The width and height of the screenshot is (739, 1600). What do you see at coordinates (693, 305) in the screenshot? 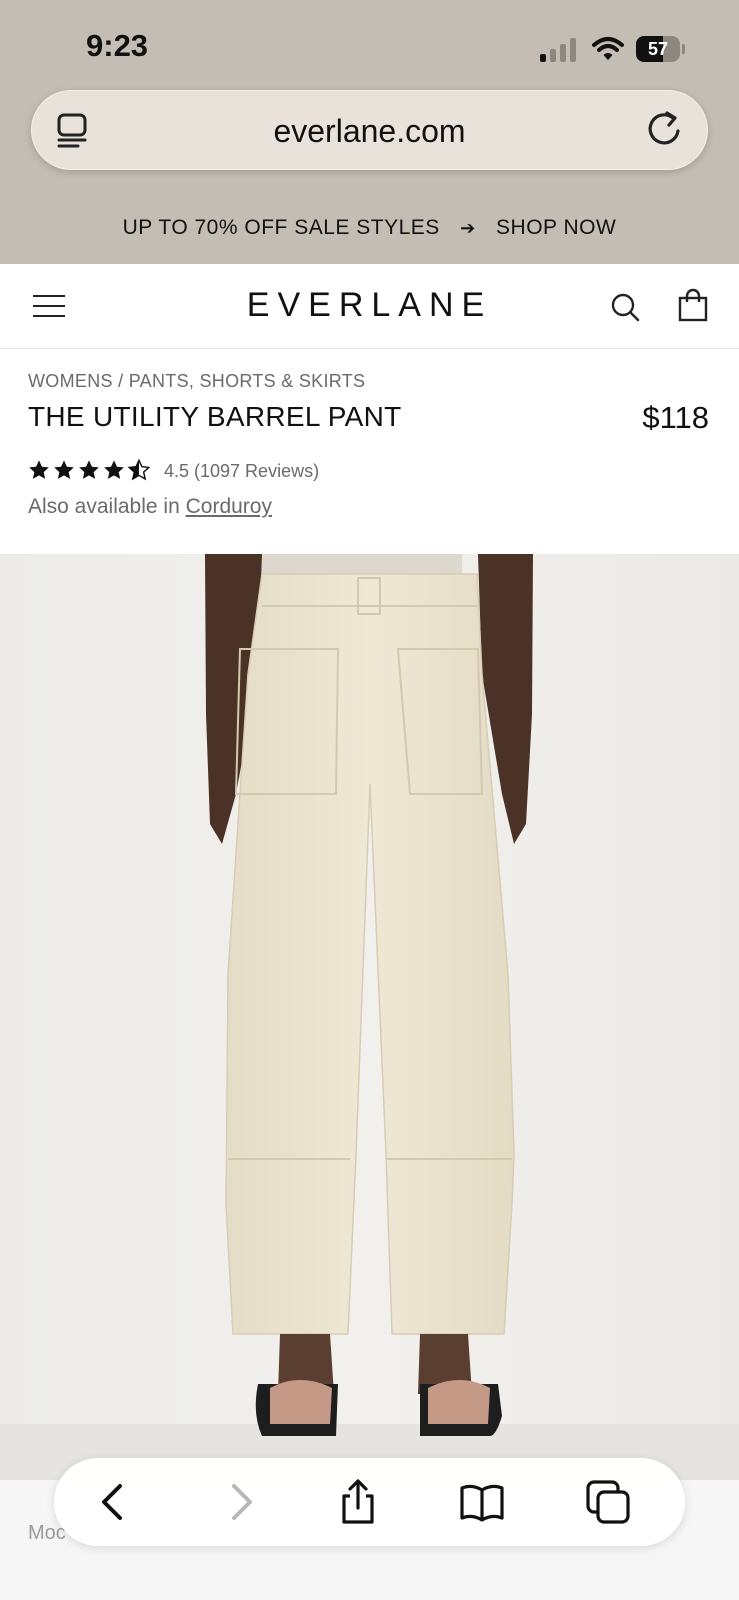
I see `shopping-bag-icon` at bounding box center [693, 305].